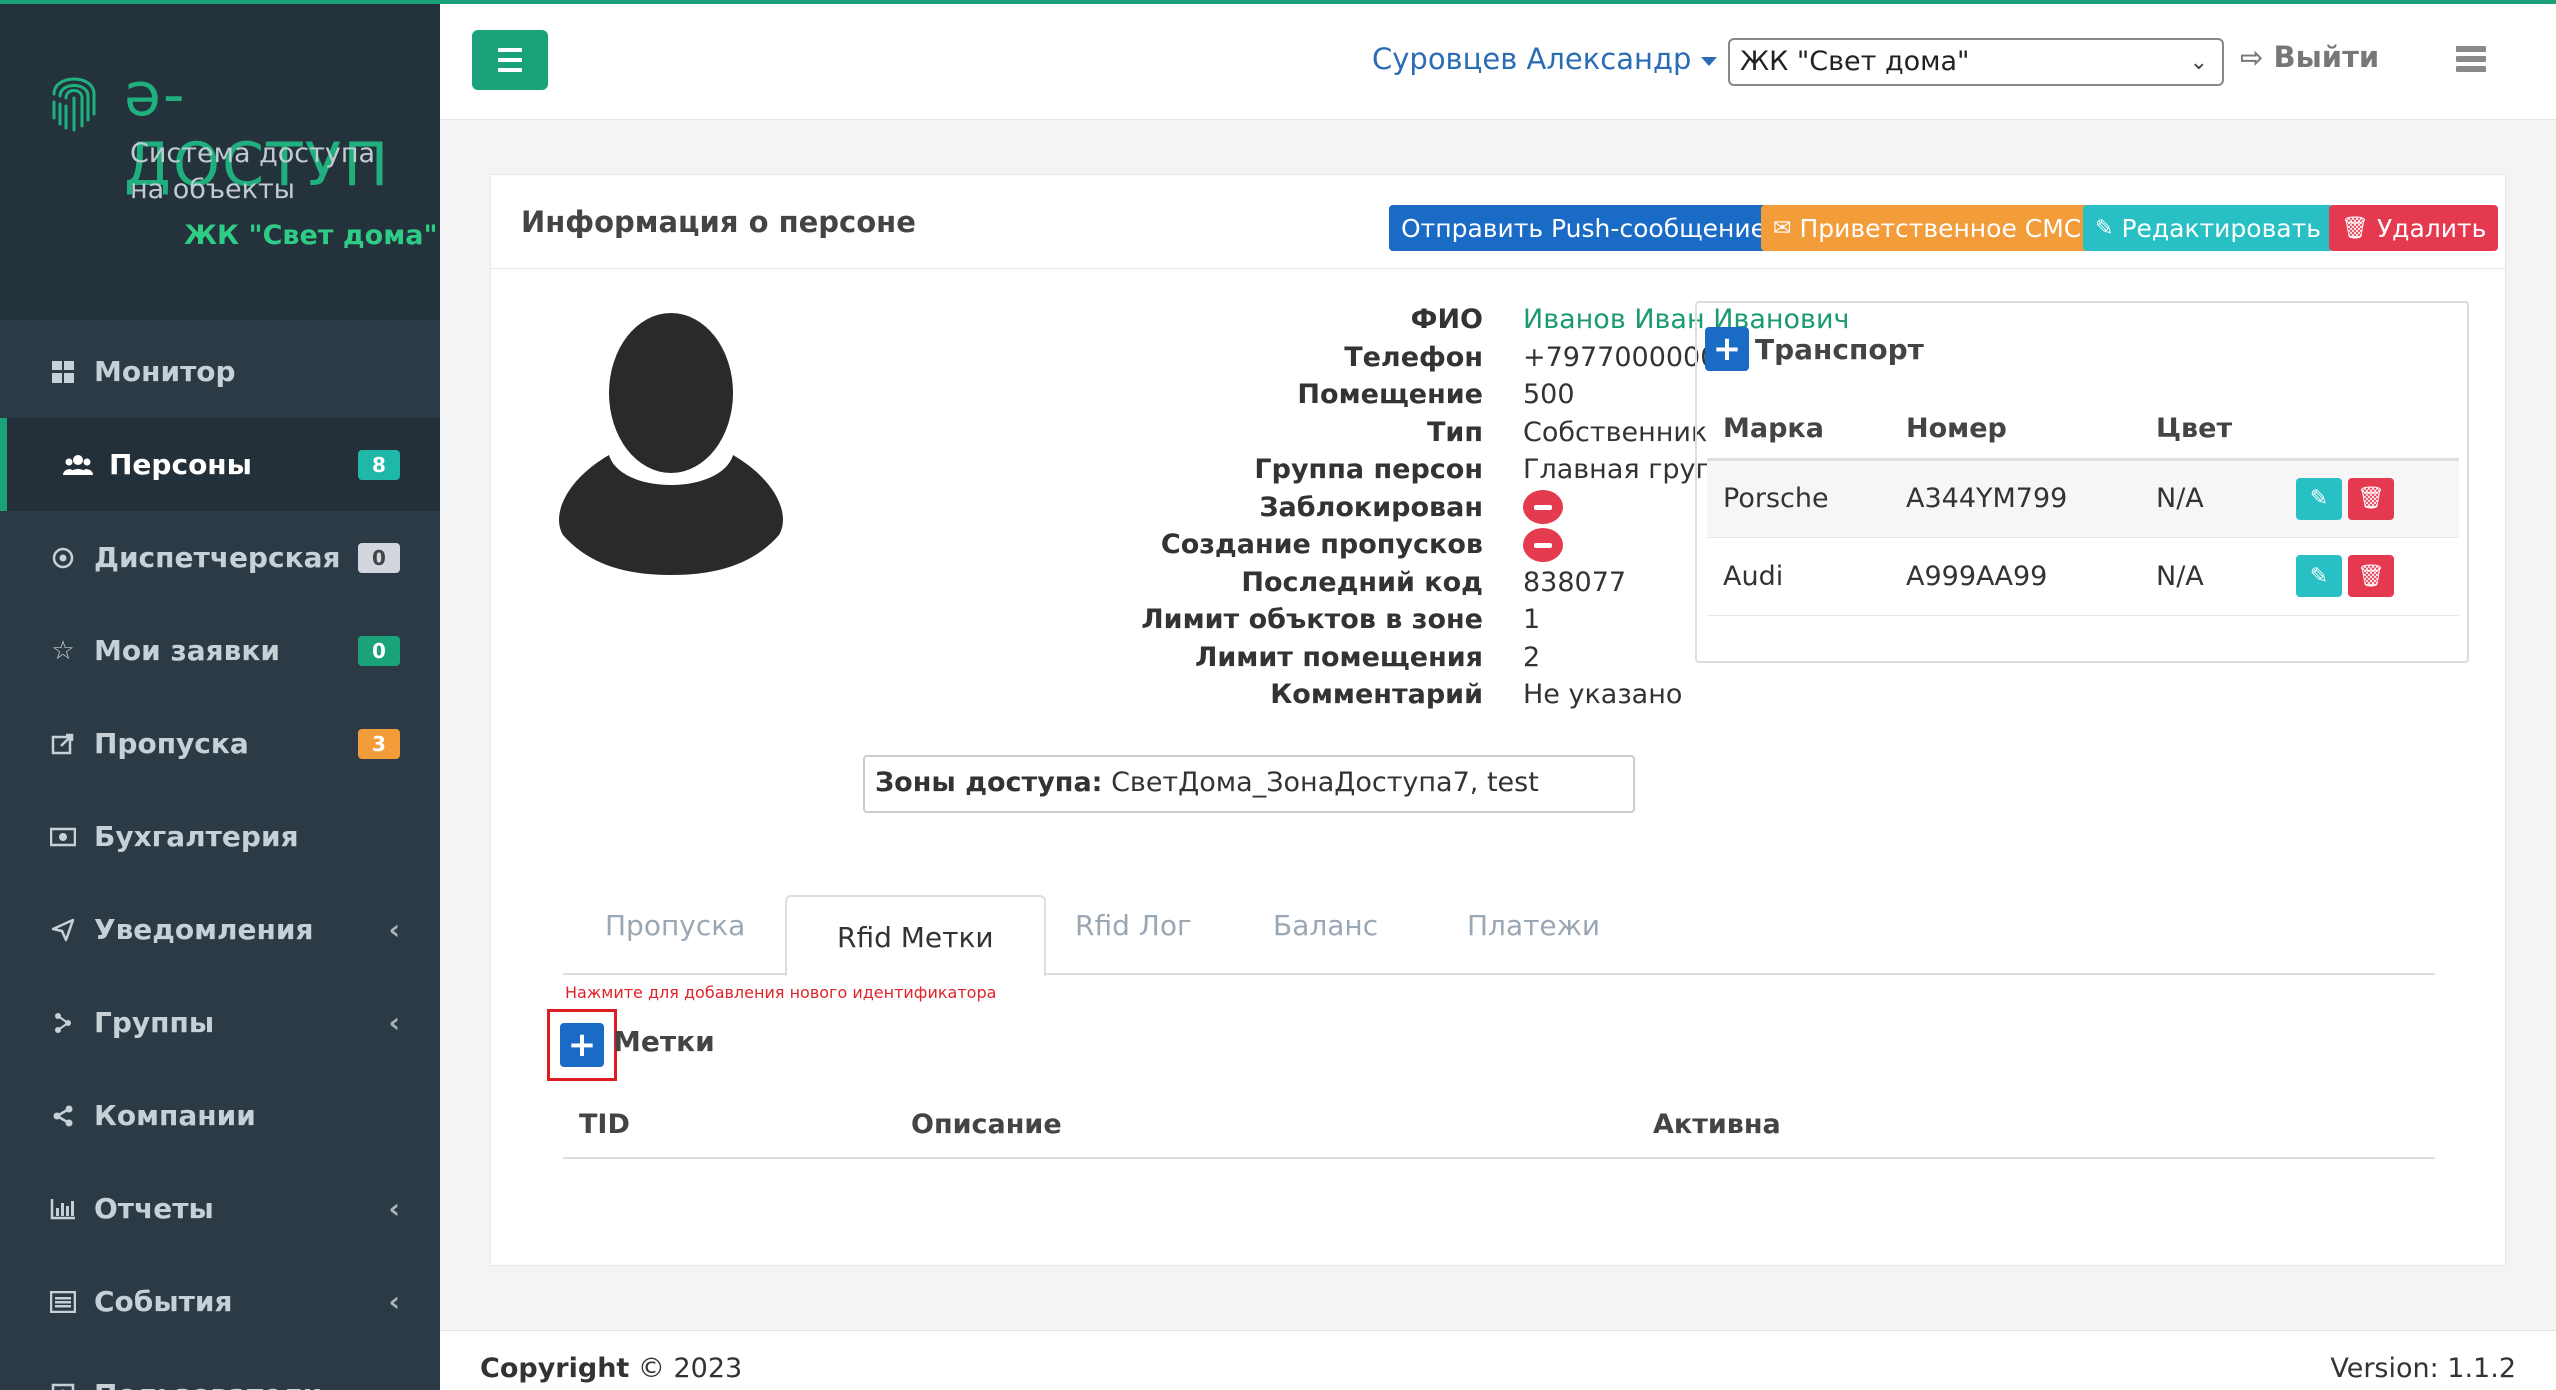 Image resolution: width=2556 pixels, height=1390 pixels. I want to click on sidebar-item-dispatch: Диспетчерская 0, so click(220, 557).